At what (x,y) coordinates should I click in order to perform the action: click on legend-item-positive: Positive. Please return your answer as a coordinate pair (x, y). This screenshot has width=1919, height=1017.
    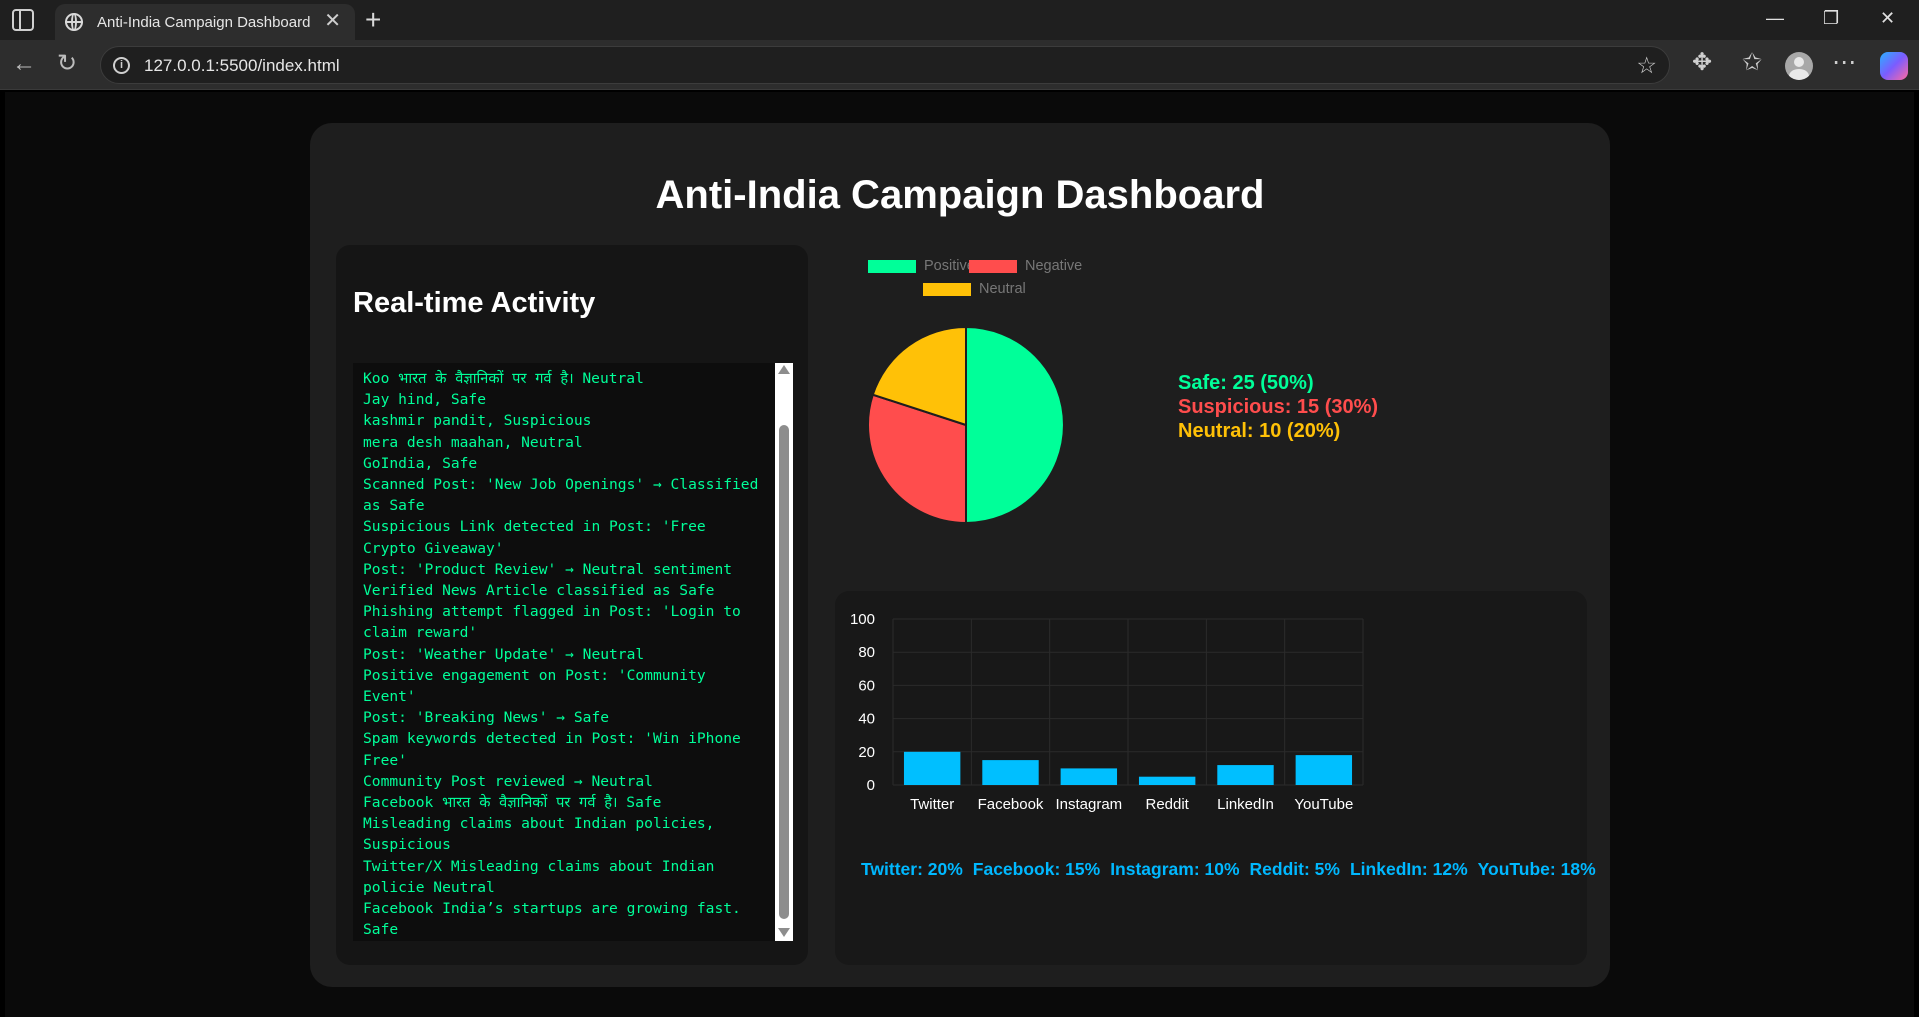
    Looking at the image, I should click on (921, 266).